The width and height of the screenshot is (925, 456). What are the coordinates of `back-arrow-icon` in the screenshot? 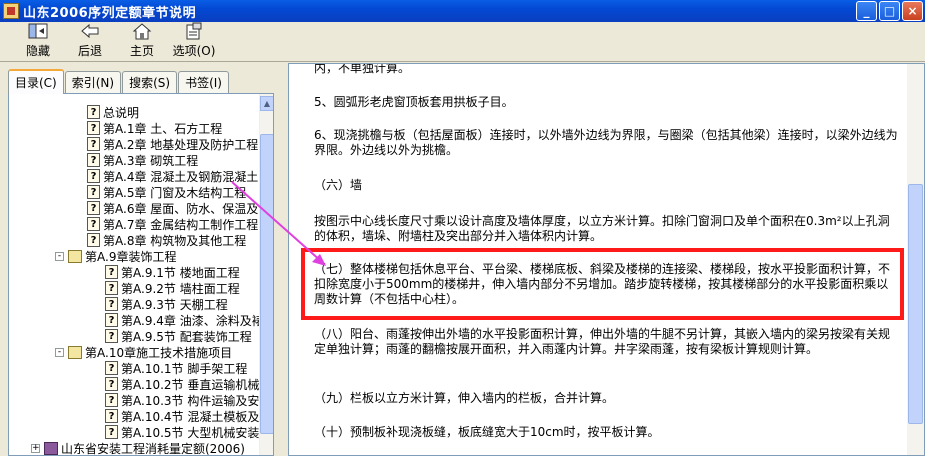 It's located at (90, 31).